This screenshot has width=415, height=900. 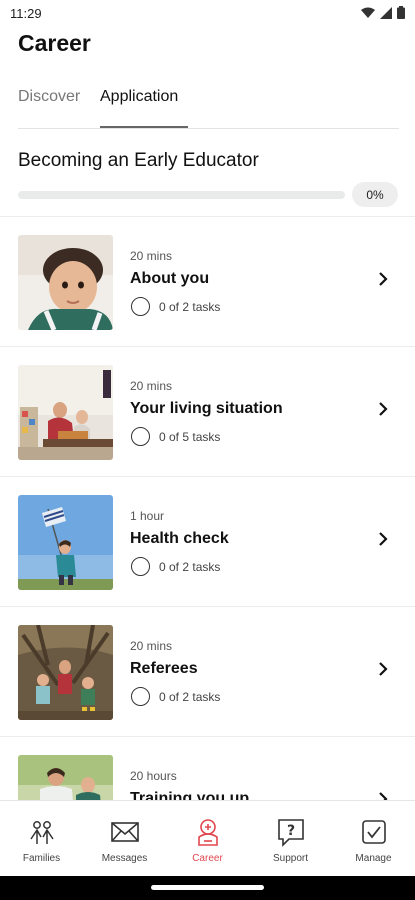 What do you see at coordinates (153, 776) in the screenshot?
I see `module-duration: 20 hours` at bounding box center [153, 776].